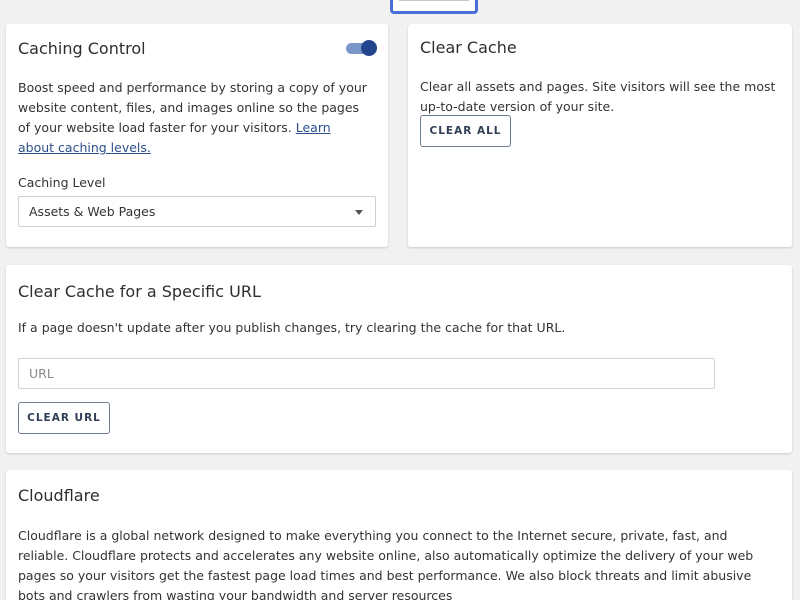 This screenshot has height=600, width=800. I want to click on chevron-down-icon, so click(359, 212).